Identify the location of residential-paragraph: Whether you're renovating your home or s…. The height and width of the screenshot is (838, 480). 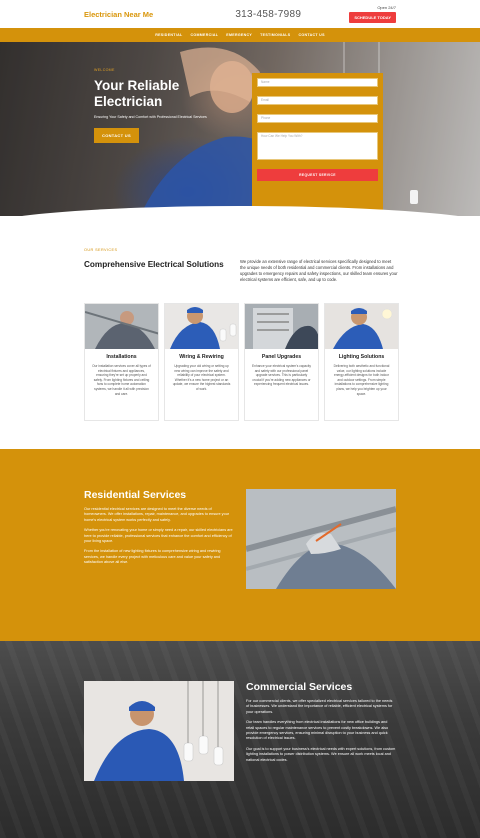
(158, 536).